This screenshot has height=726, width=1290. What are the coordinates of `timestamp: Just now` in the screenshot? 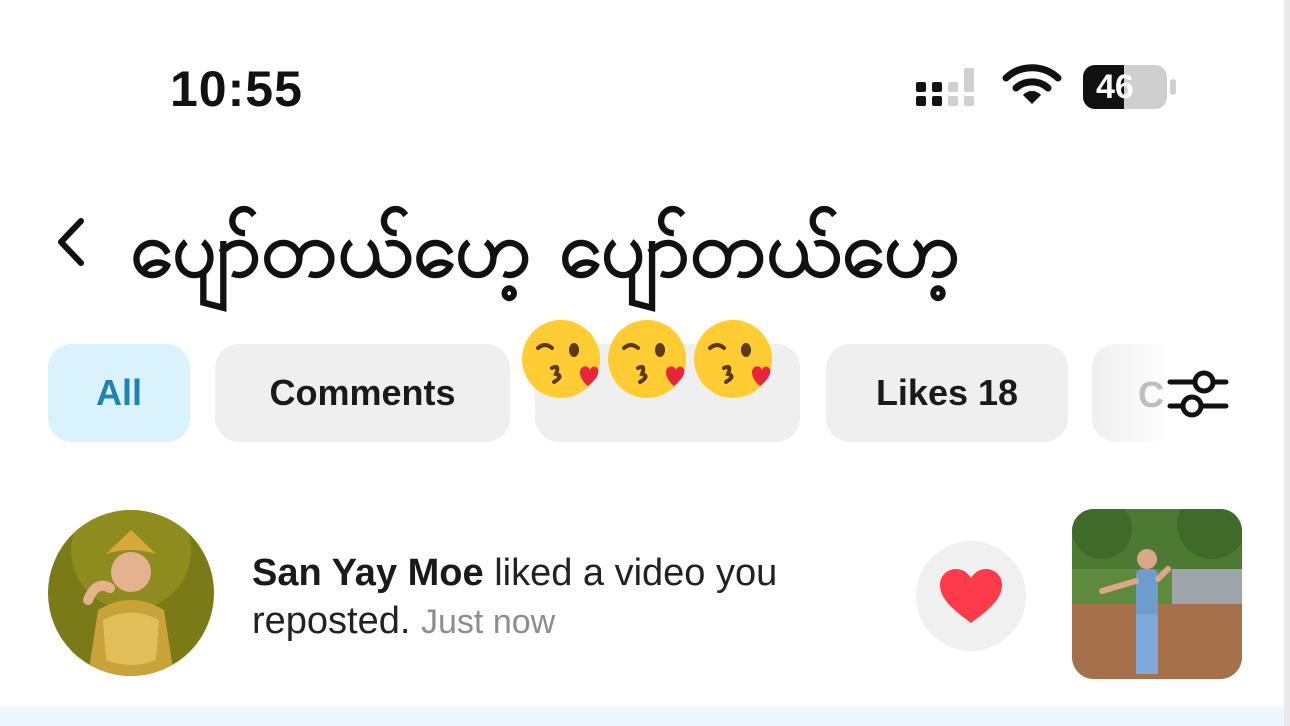 It's located at (488, 622).